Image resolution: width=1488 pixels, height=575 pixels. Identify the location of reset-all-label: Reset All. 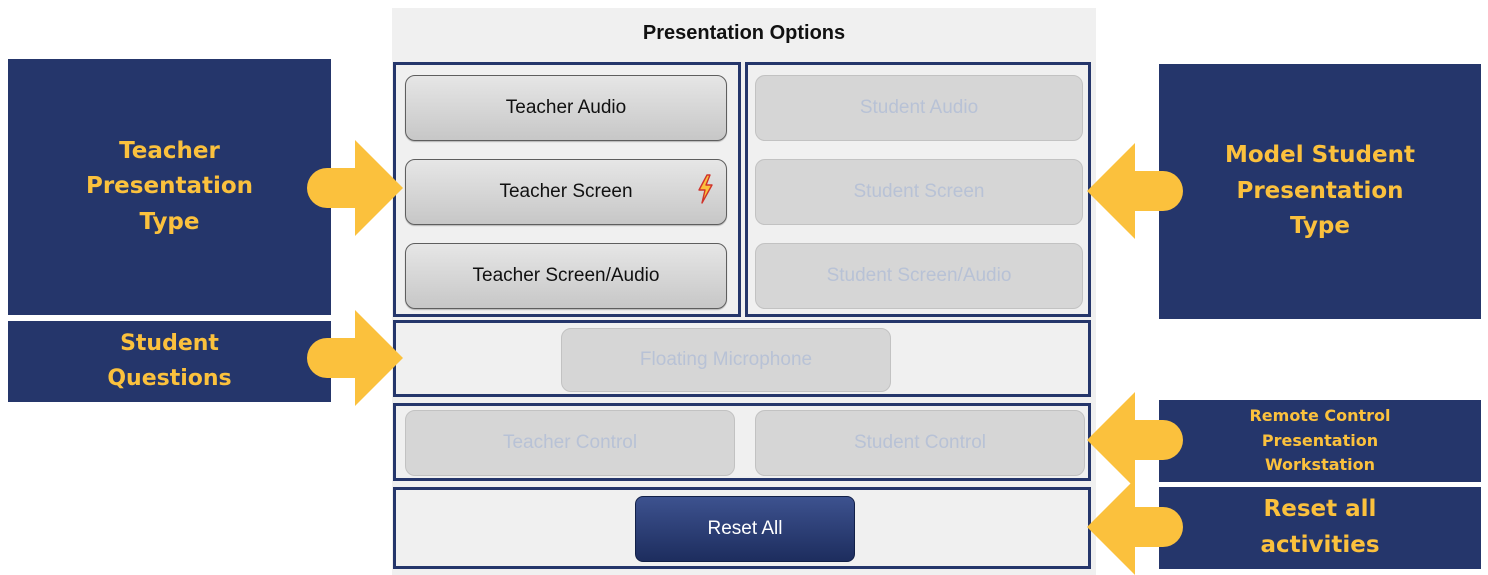
(745, 528).